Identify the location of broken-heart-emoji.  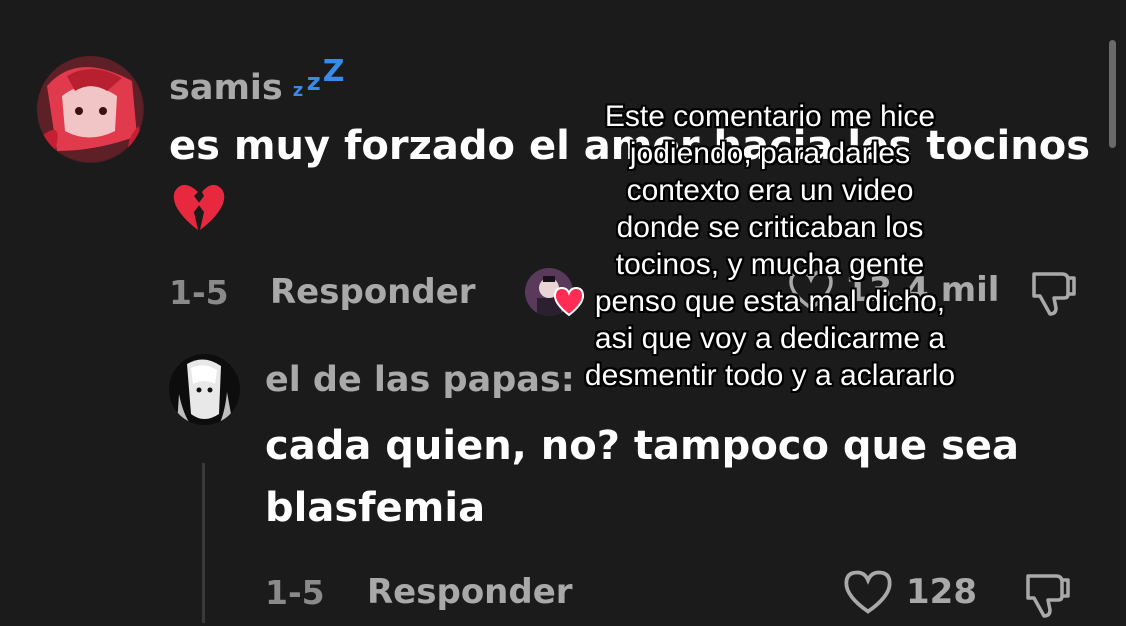
(199, 207).